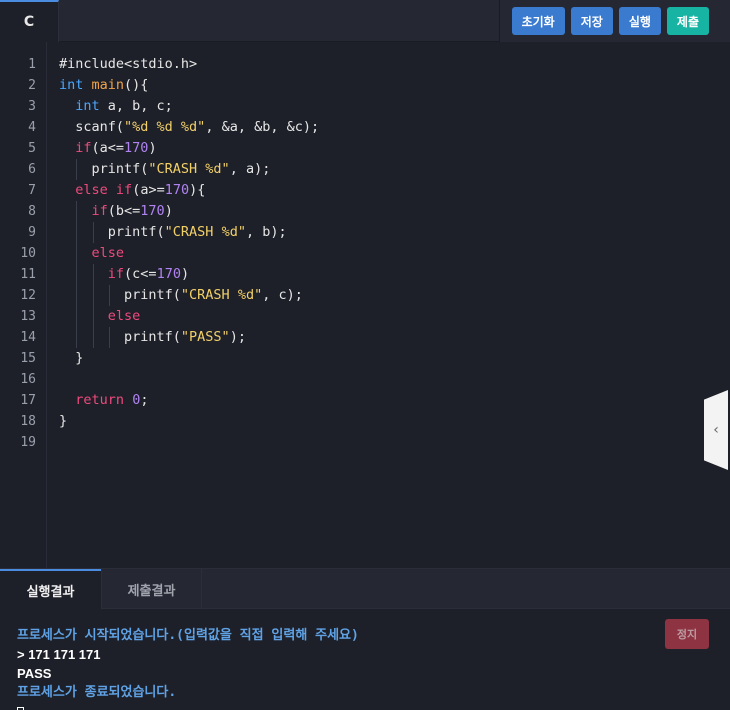  Describe the element at coordinates (365, 589) in the screenshot. I see `output-tab-bar: 실행결과 제출결과` at that location.